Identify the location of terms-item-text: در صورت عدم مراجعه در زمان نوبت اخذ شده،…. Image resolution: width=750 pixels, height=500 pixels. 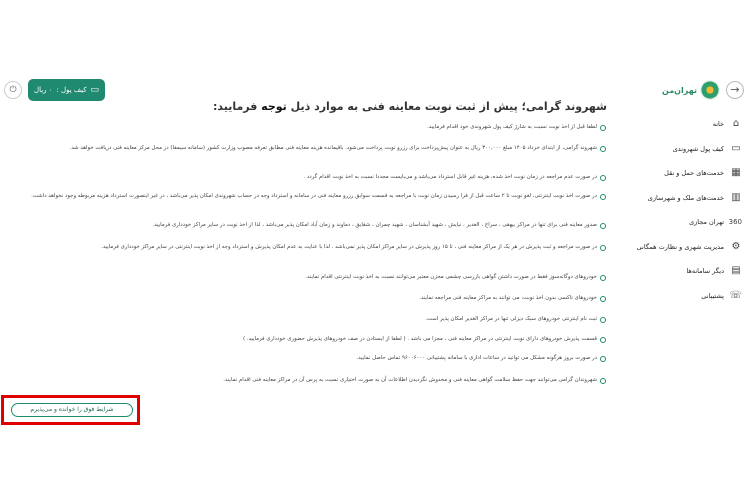
(450, 177).